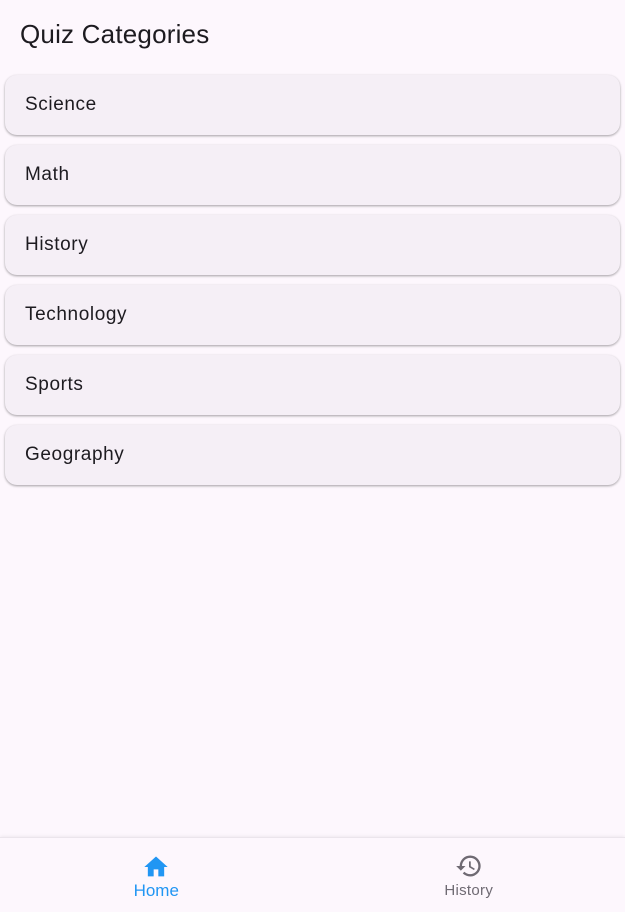 Image resolution: width=625 pixels, height=912 pixels. I want to click on category-label: Science, so click(61, 104).